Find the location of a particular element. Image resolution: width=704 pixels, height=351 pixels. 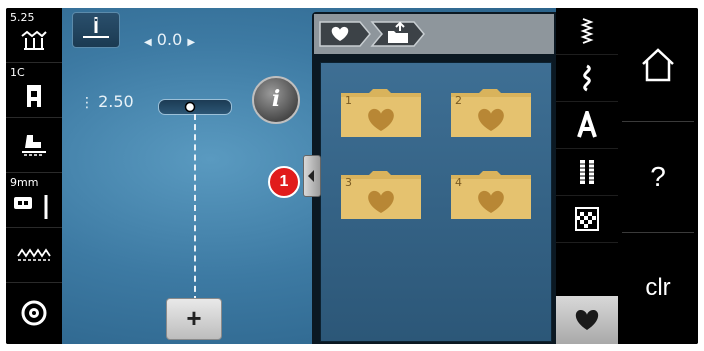

clear-label: clr is located at coordinates (658, 287).